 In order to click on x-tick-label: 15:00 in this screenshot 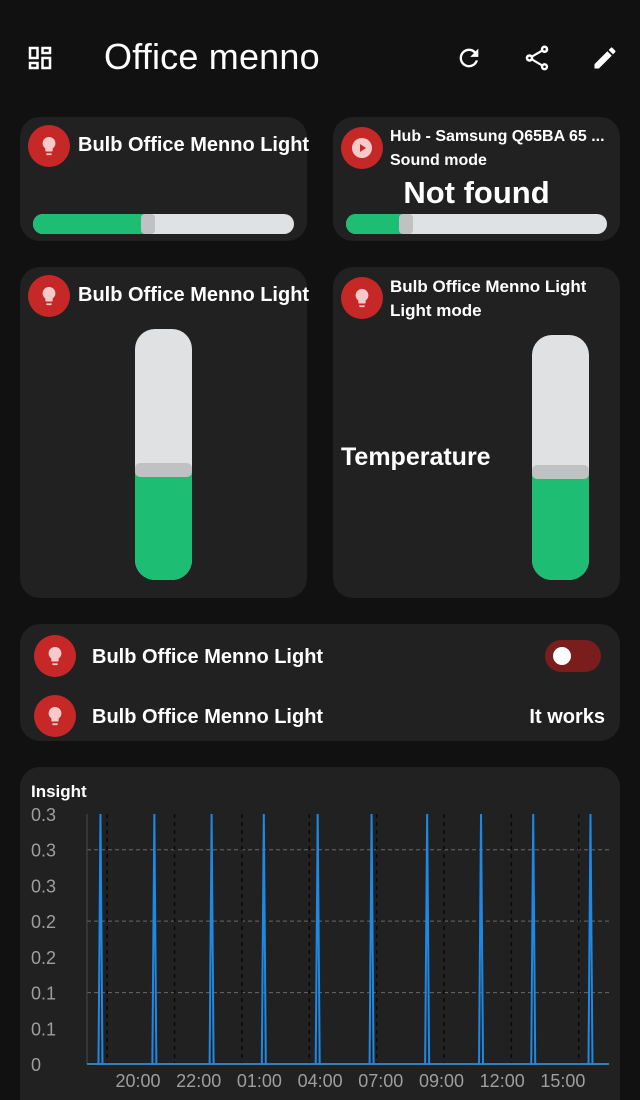, I will do `click(562, 1081)`.